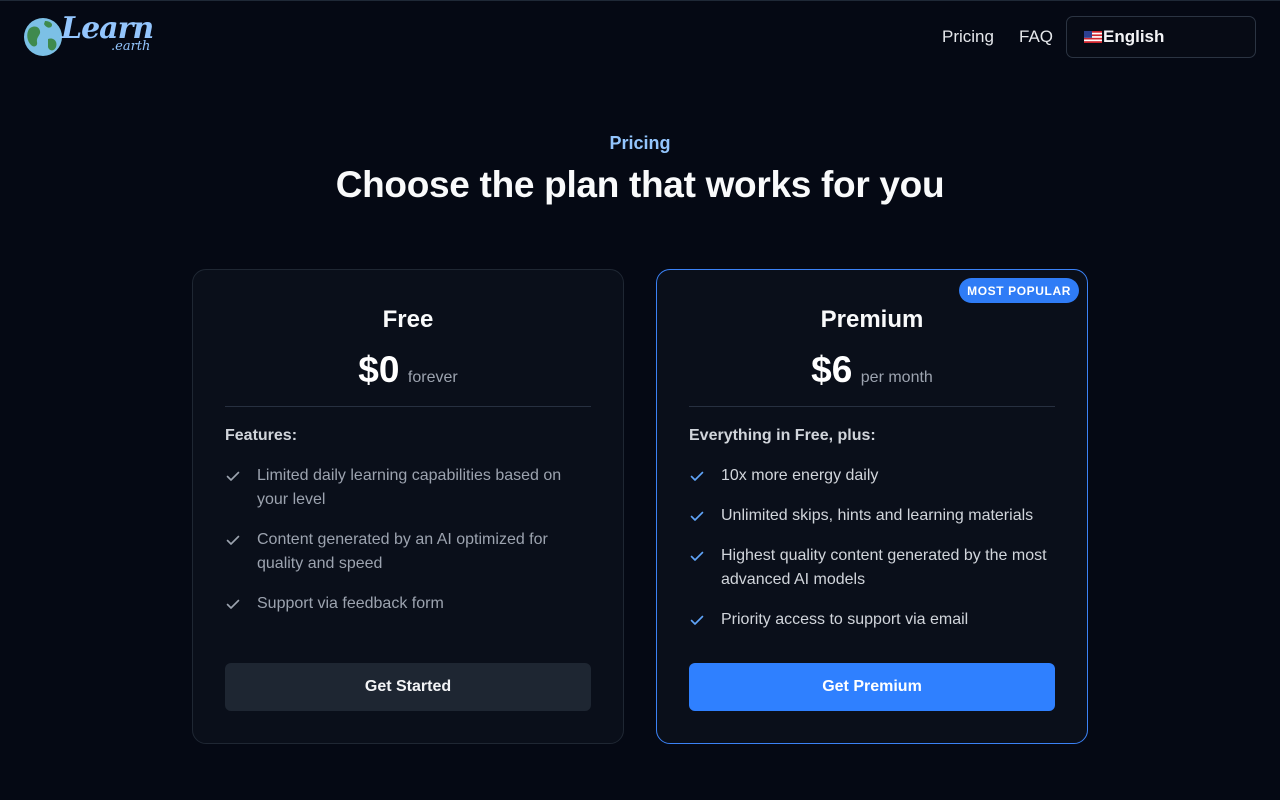  I want to click on get-premium-button: Get Premium, so click(872, 687).